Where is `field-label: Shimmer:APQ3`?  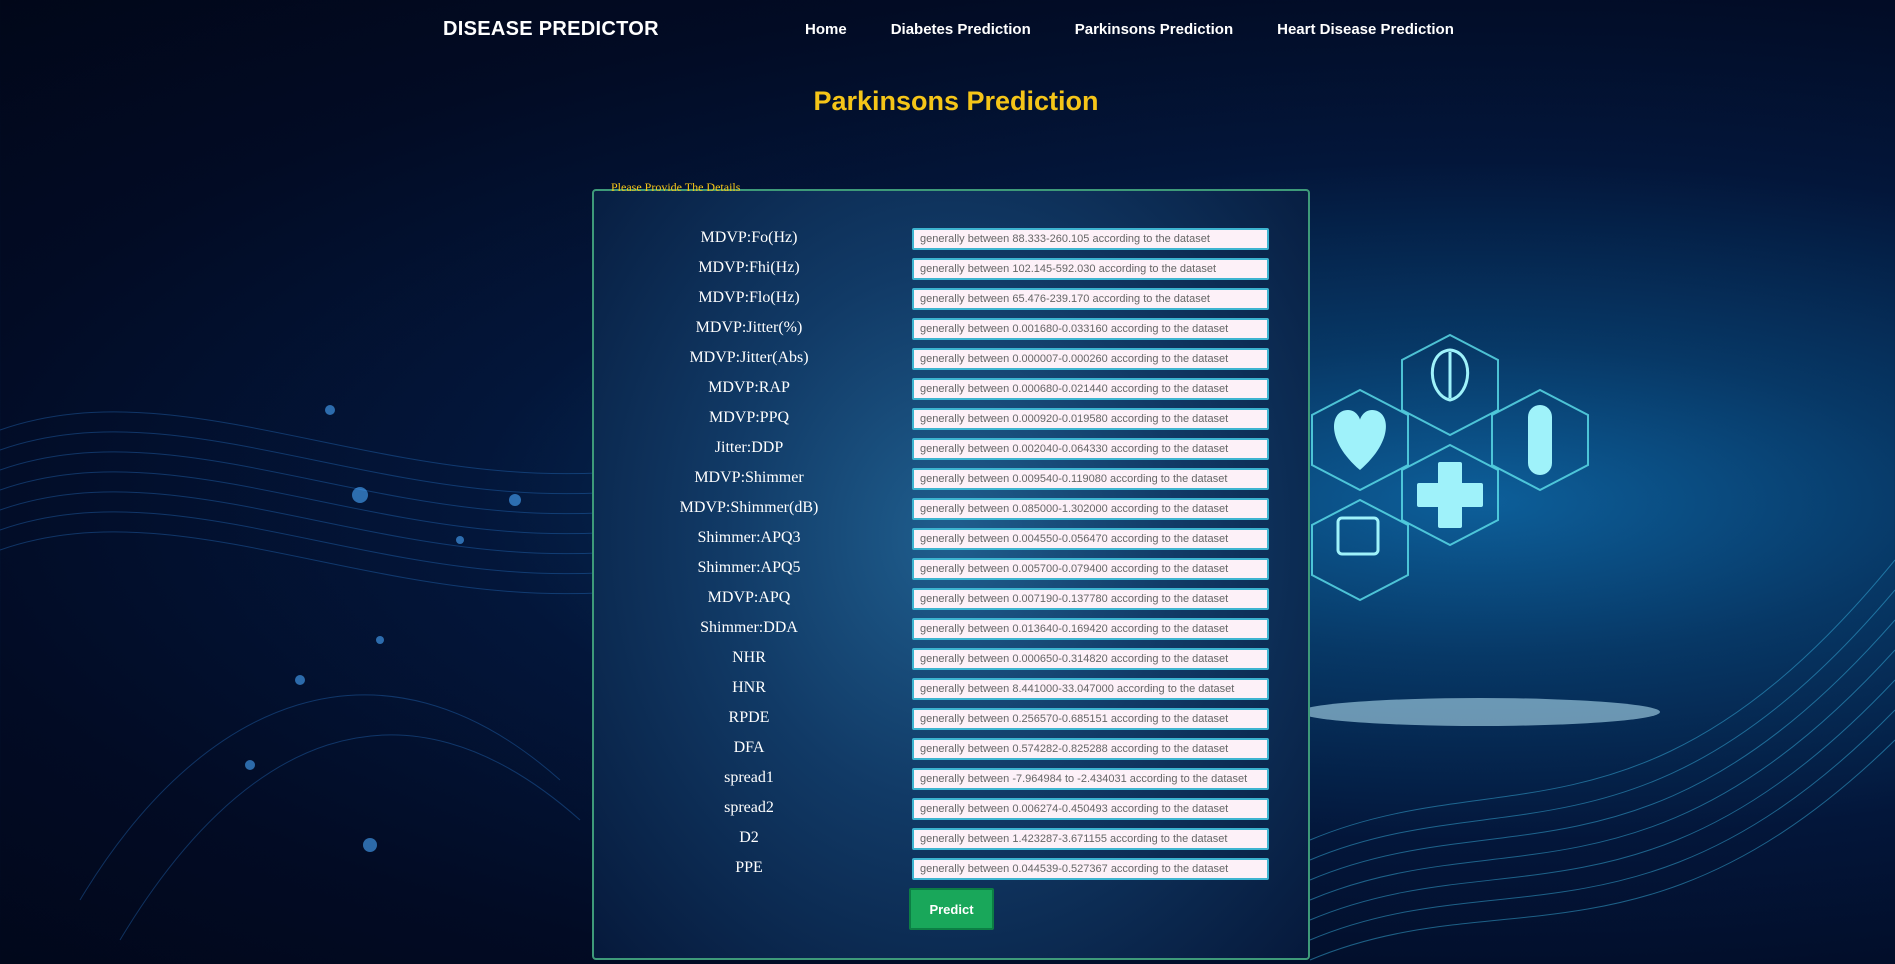
field-label: Shimmer:APQ3 is located at coordinates (749, 537).